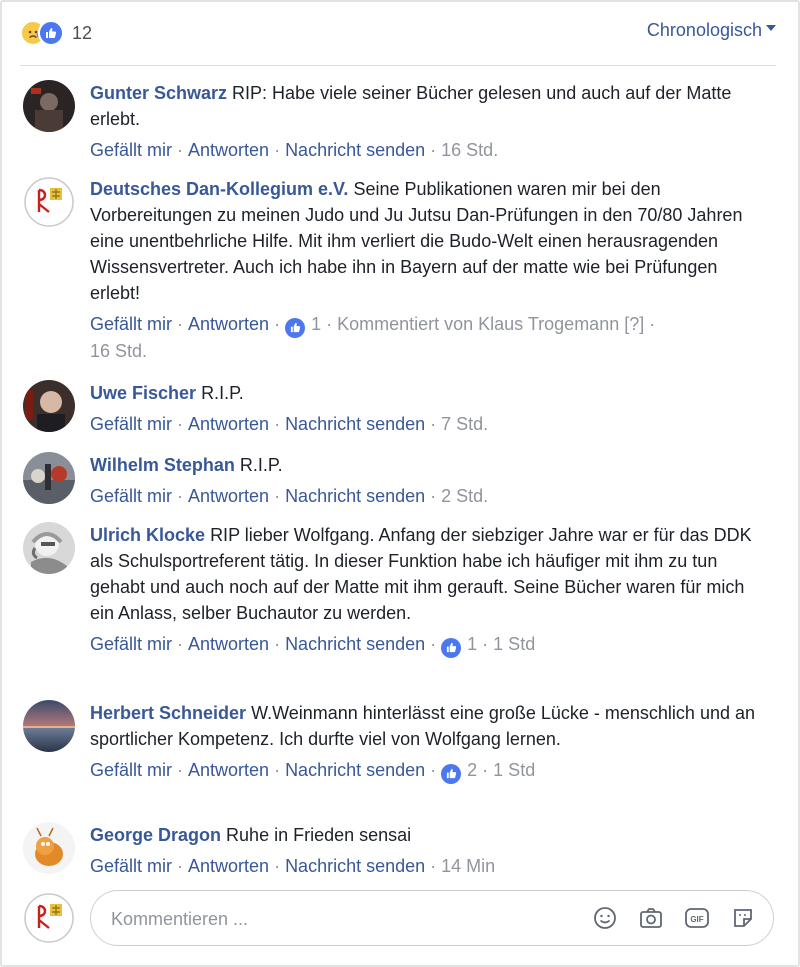  I want to click on comment-time: 14 Min, so click(468, 866).